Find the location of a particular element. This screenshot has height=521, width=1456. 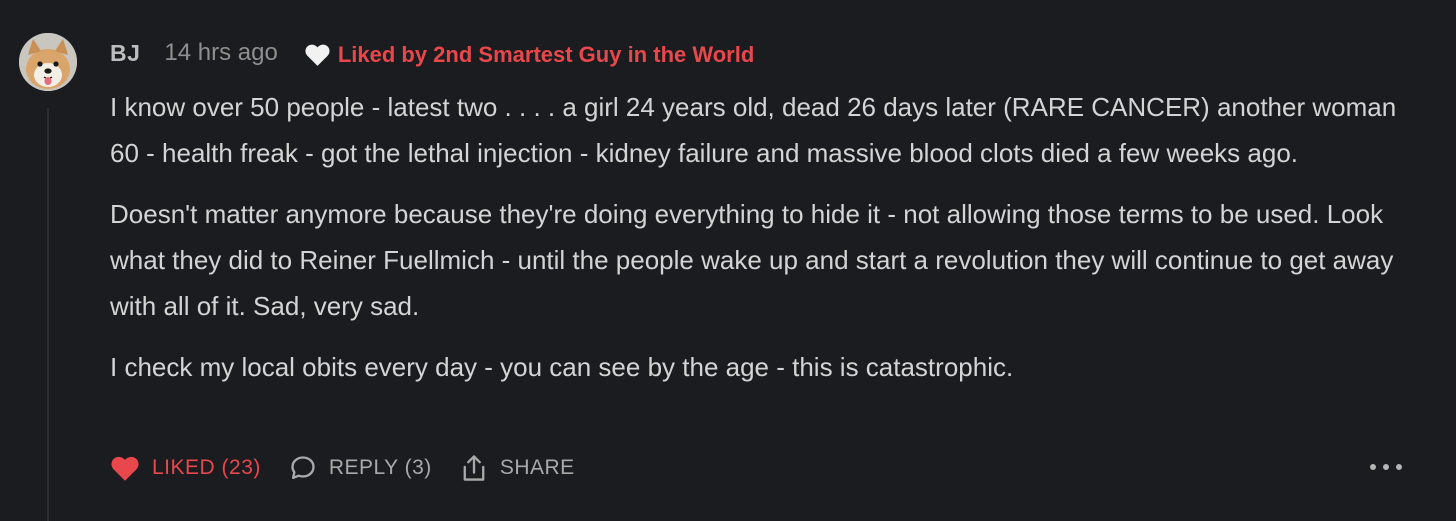

user-avatar is located at coordinates (48, 62).